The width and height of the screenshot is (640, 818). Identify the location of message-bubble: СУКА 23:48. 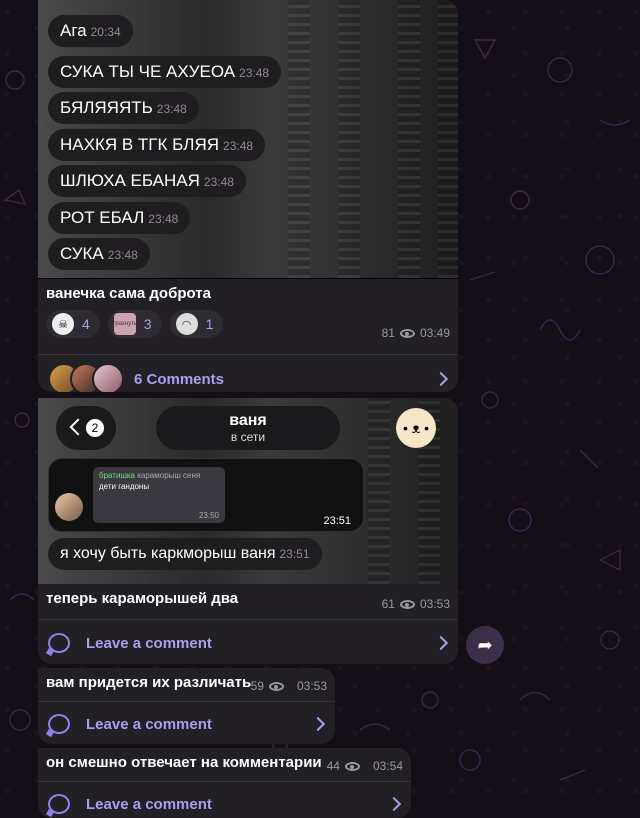
(99, 254).